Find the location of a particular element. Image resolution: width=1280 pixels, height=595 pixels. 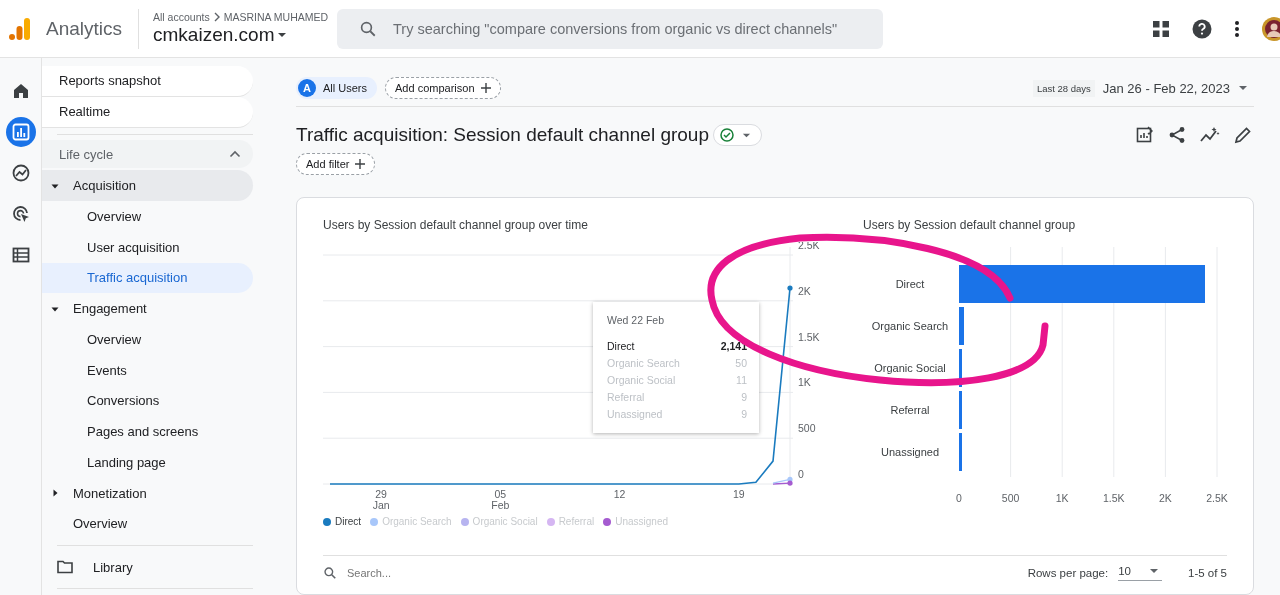

category-label: Unassigned is located at coordinates (910, 452).